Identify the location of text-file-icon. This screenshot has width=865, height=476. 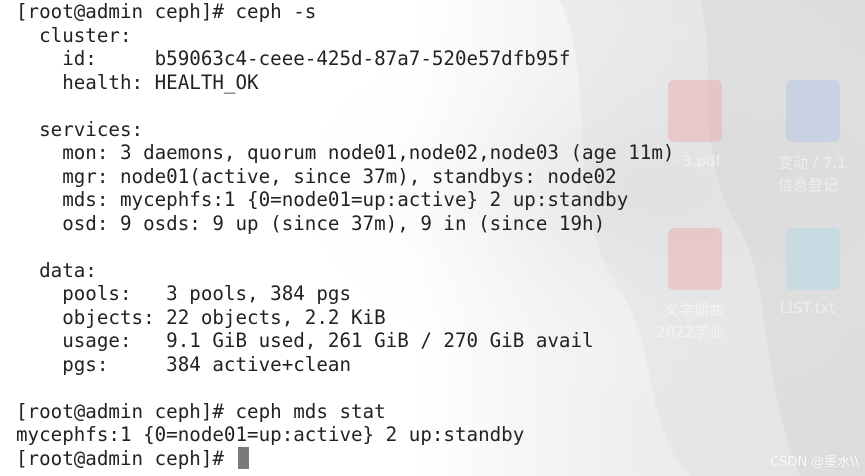
(813, 259).